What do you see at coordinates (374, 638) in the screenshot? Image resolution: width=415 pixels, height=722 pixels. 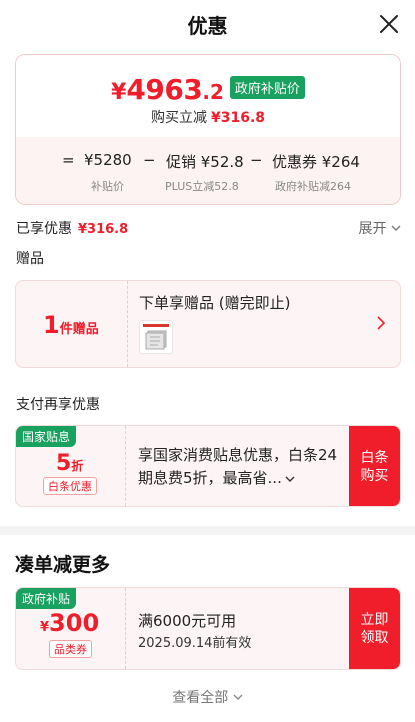 I see `button-line: 领取` at bounding box center [374, 638].